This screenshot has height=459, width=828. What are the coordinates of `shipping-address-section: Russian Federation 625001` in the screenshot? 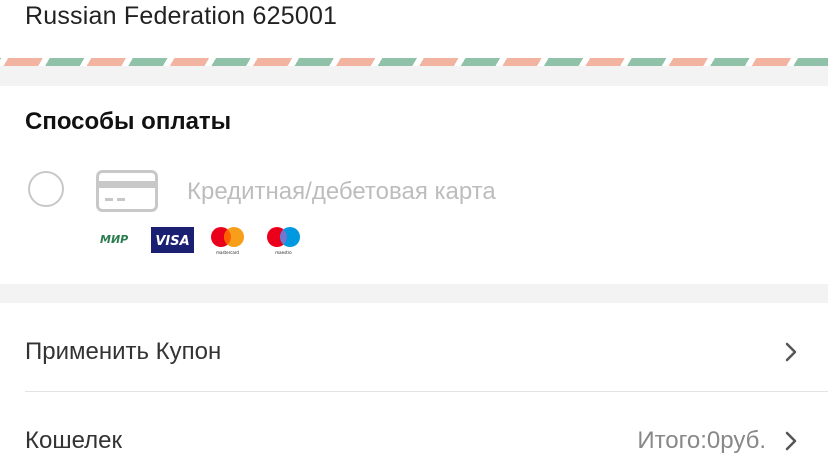 It's located at (414, 29).